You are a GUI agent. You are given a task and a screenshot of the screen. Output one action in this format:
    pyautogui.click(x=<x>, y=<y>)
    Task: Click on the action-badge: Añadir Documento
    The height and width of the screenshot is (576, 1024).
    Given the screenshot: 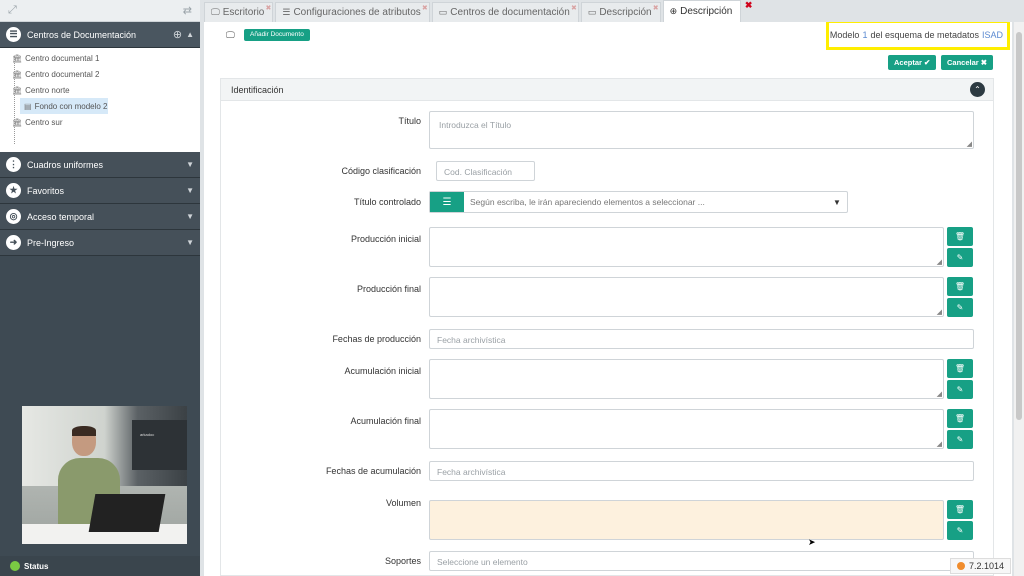 What is the action you would take?
    pyautogui.click(x=277, y=35)
    